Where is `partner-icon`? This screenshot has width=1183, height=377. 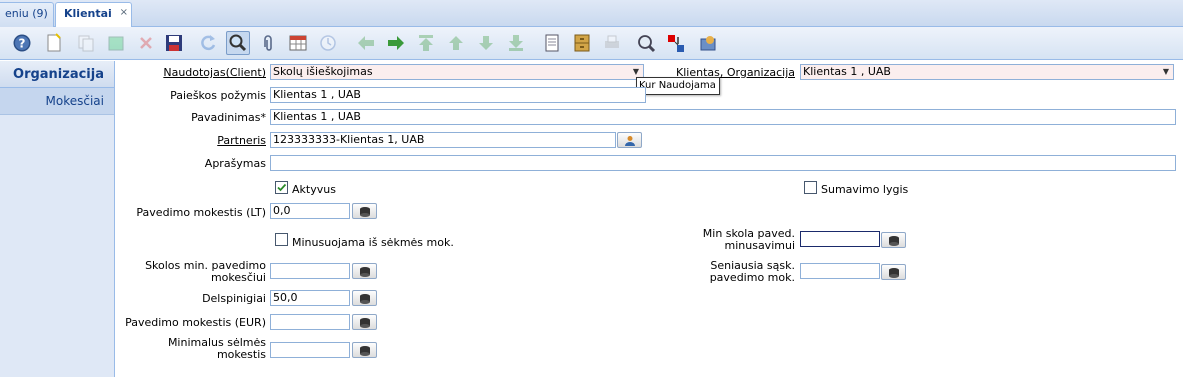 partner-icon is located at coordinates (629, 140).